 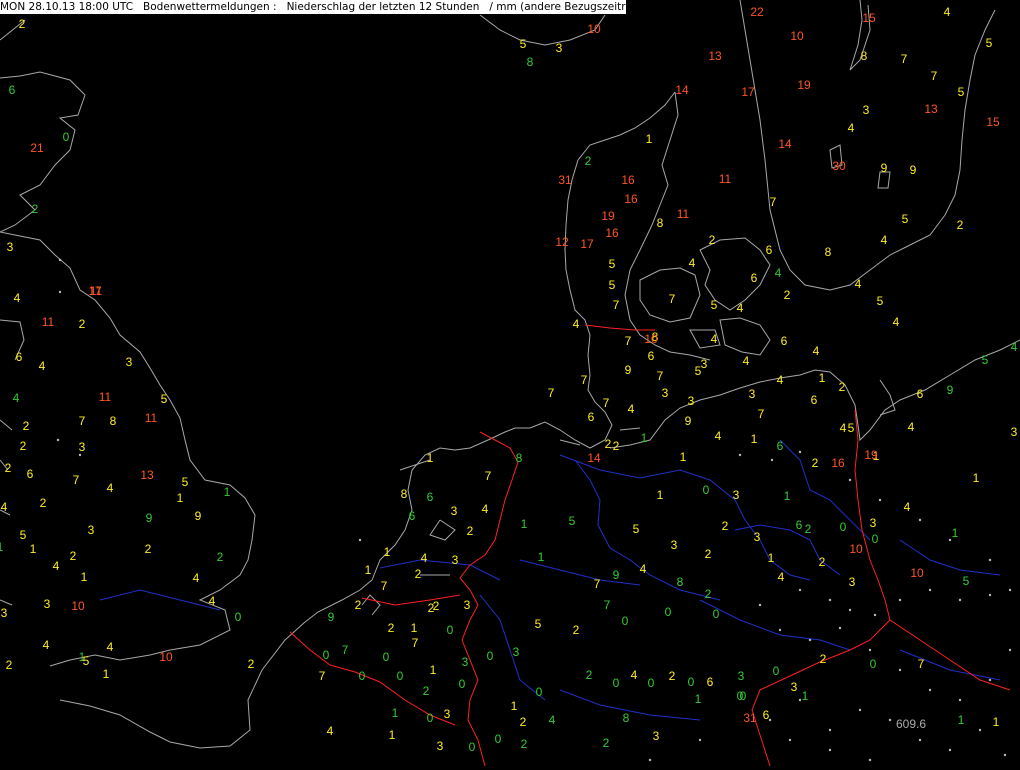 What do you see at coordinates (619, 327) in the screenshot?
I see `national-border` at bounding box center [619, 327].